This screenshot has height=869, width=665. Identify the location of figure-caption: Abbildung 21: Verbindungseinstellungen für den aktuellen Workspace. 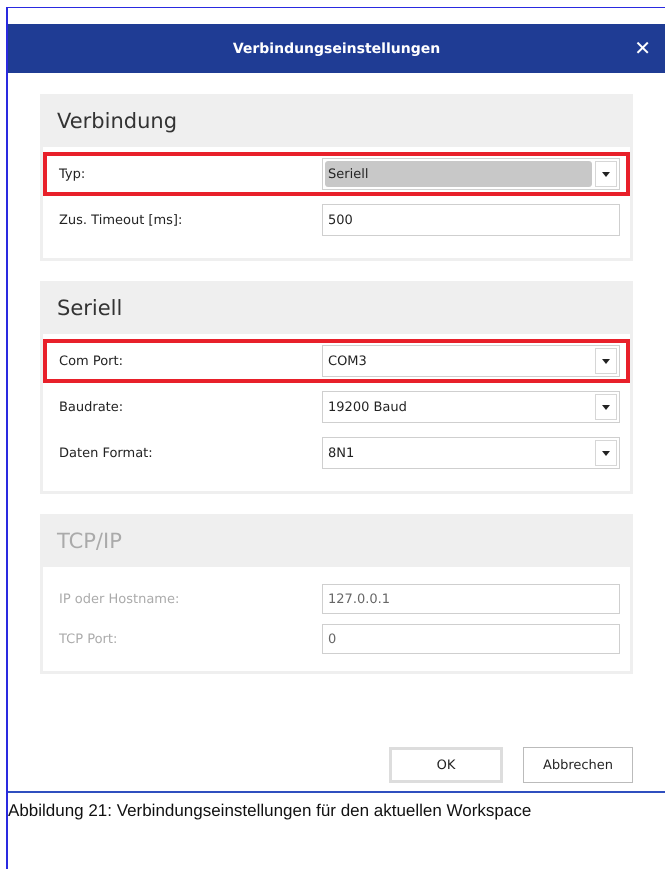
(270, 811).